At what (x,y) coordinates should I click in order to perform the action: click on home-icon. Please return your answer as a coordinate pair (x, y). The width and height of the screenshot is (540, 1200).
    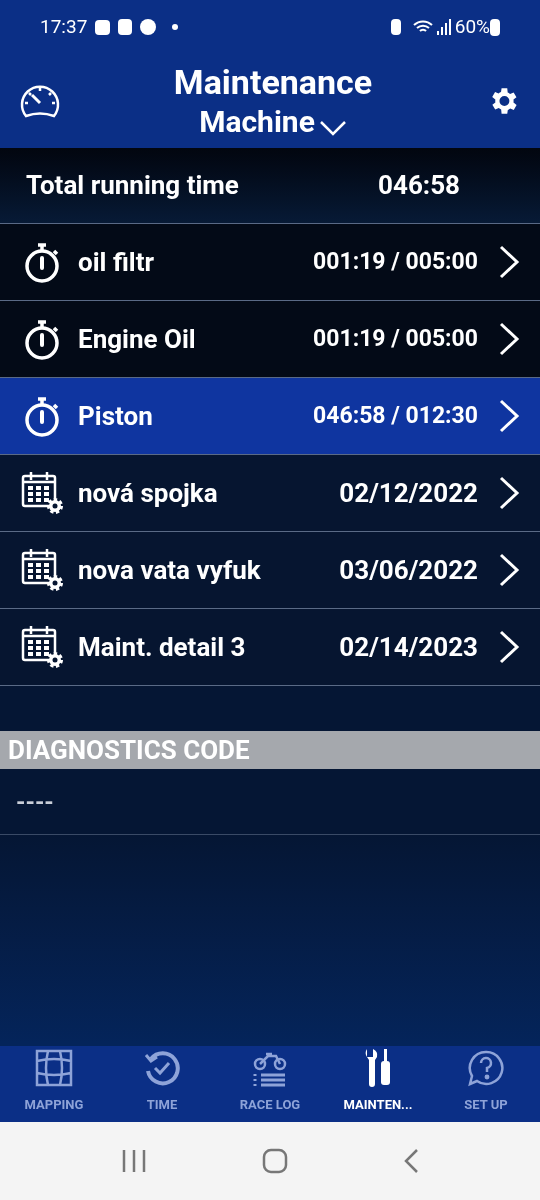
    Looking at the image, I should click on (275, 1161).